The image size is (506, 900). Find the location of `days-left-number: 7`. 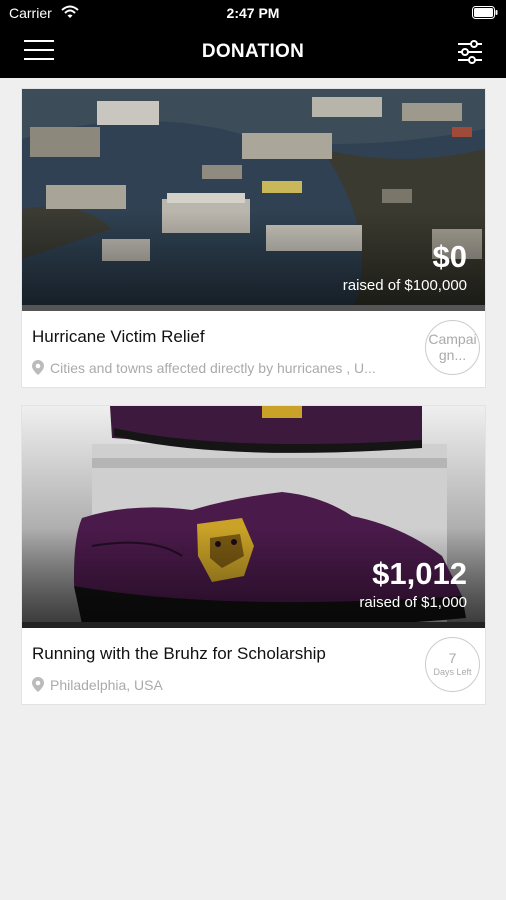

days-left-number: 7 is located at coordinates (452, 658).